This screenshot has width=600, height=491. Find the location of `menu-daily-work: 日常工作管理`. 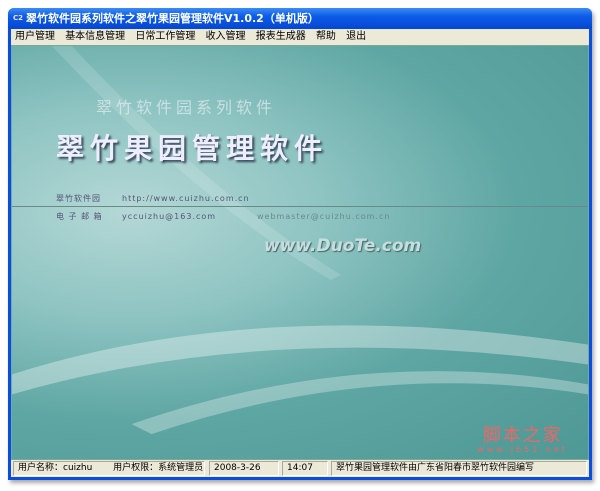

menu-daily-work: 日常工作管理 is located at coordinates (165, 36).